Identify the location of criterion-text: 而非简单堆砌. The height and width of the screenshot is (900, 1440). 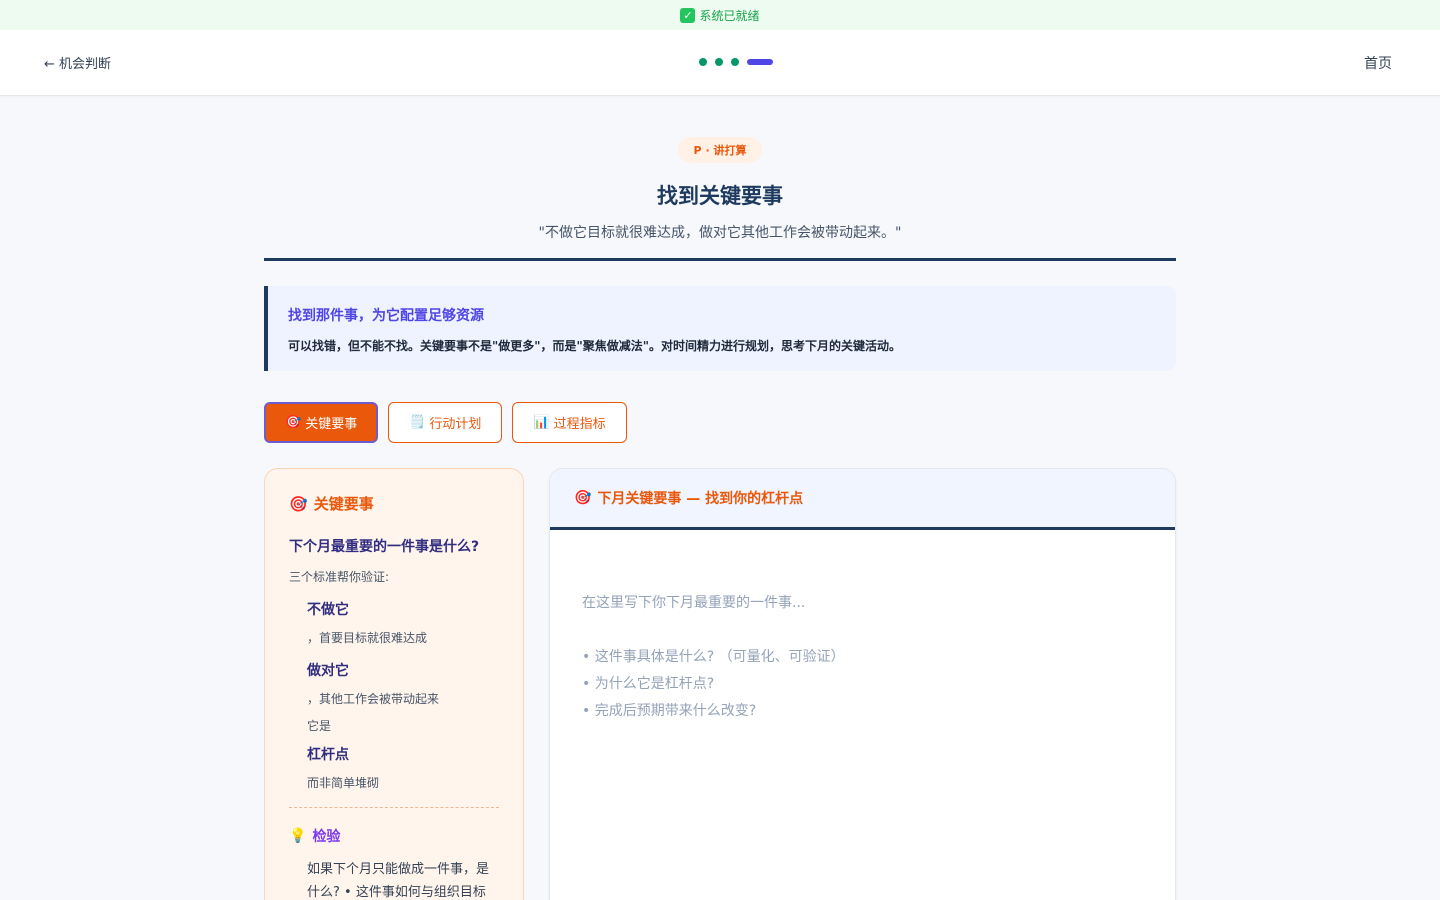
(343, 783).